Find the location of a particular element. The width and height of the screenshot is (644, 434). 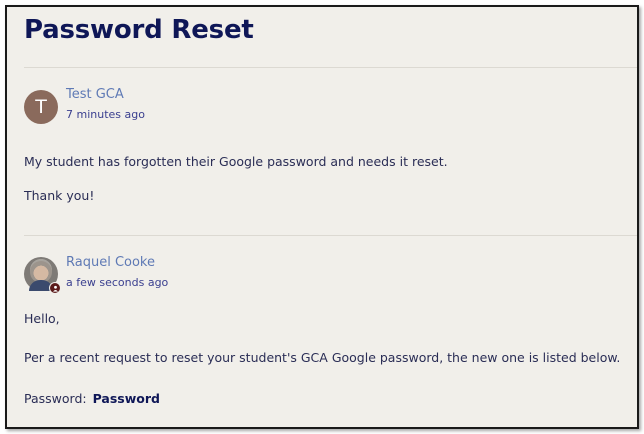

password-line: Password is located at coordinates (92, 398).